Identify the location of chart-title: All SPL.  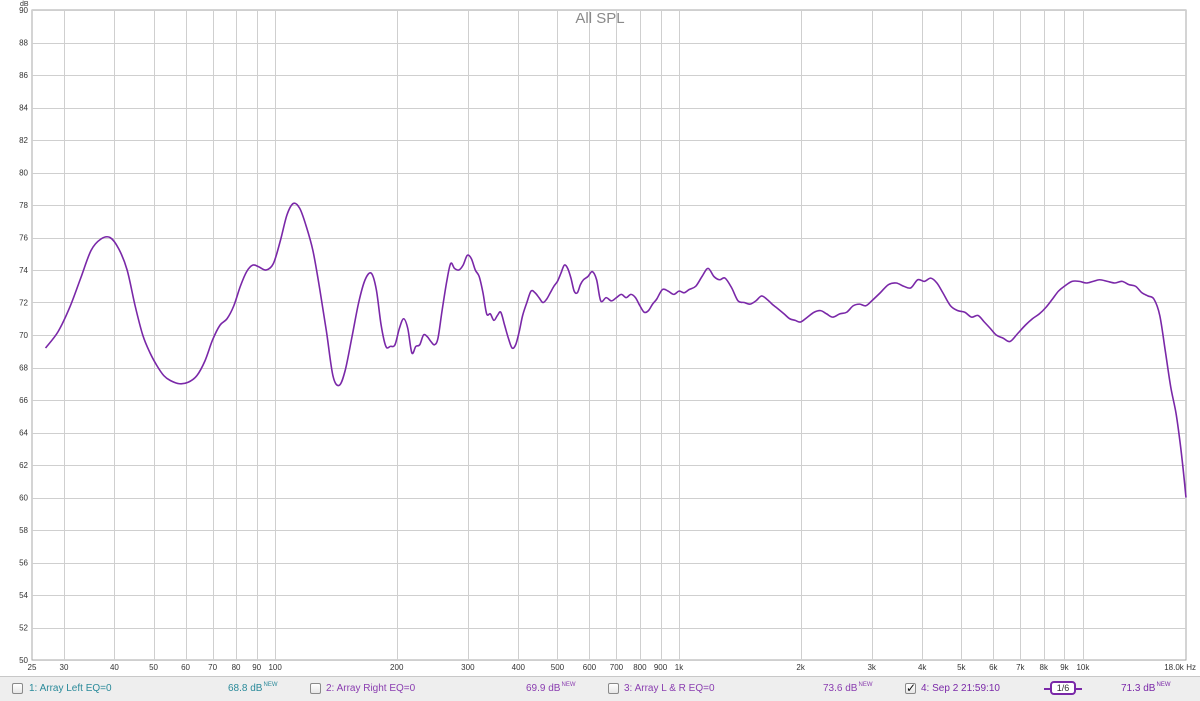
(599, 18).